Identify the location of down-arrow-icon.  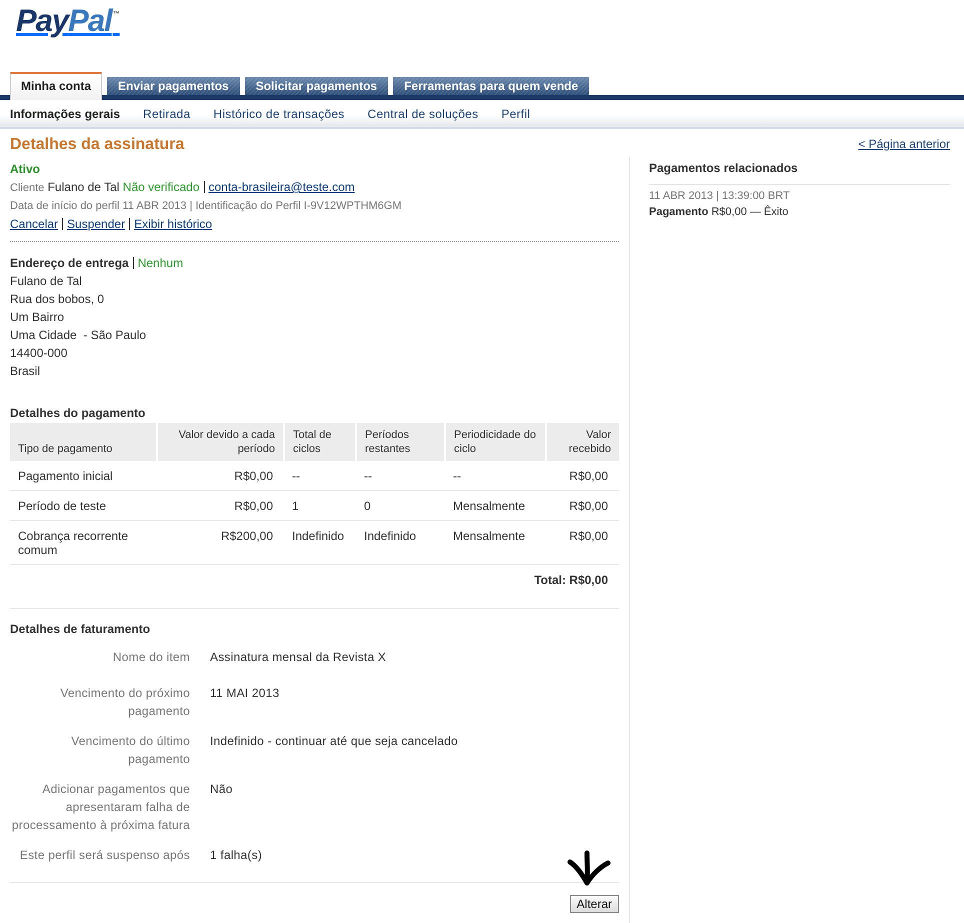
(589, 868).